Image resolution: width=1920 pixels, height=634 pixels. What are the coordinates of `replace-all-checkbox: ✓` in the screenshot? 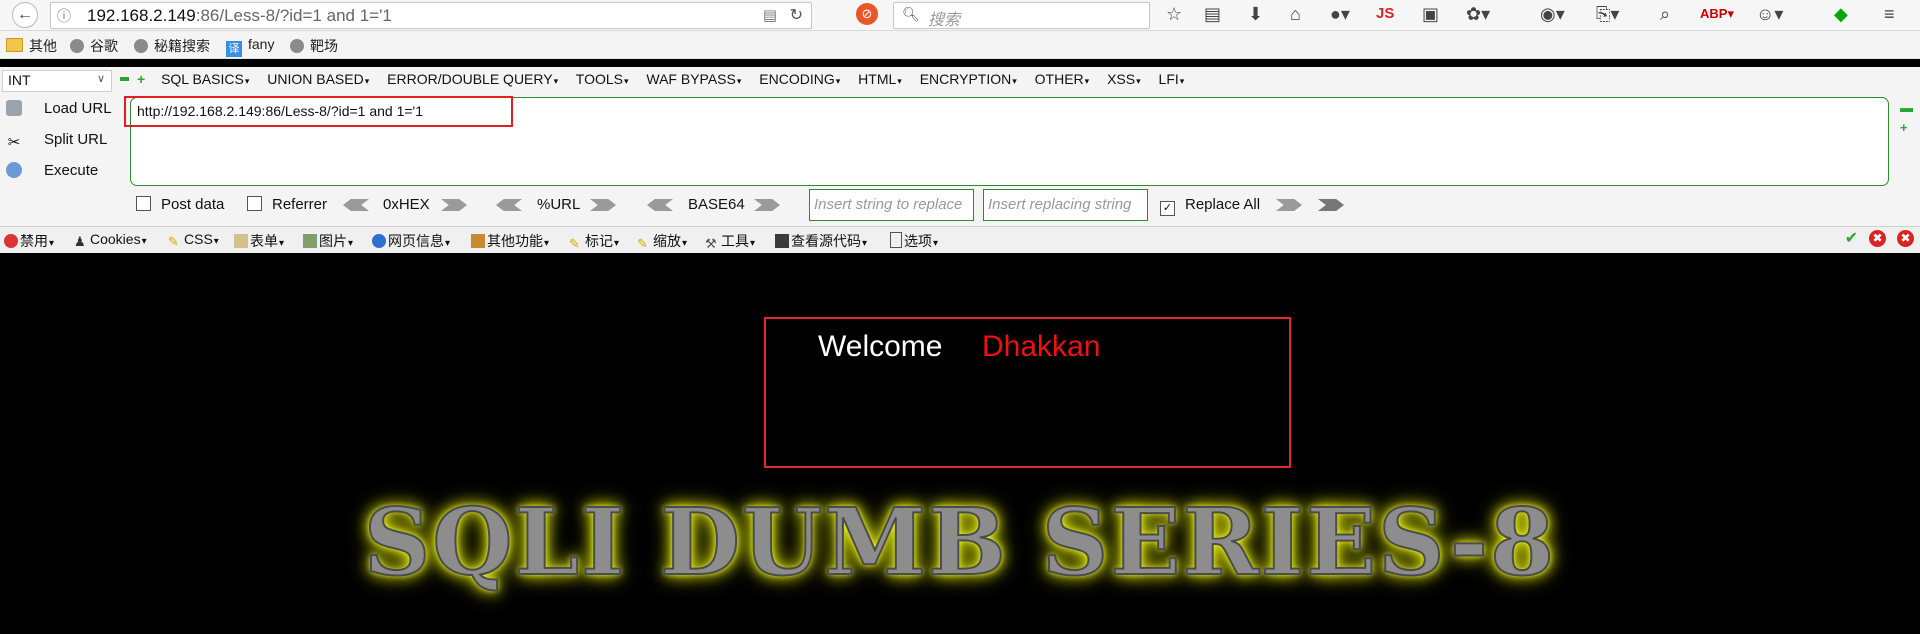 It's located at (1167, 208).